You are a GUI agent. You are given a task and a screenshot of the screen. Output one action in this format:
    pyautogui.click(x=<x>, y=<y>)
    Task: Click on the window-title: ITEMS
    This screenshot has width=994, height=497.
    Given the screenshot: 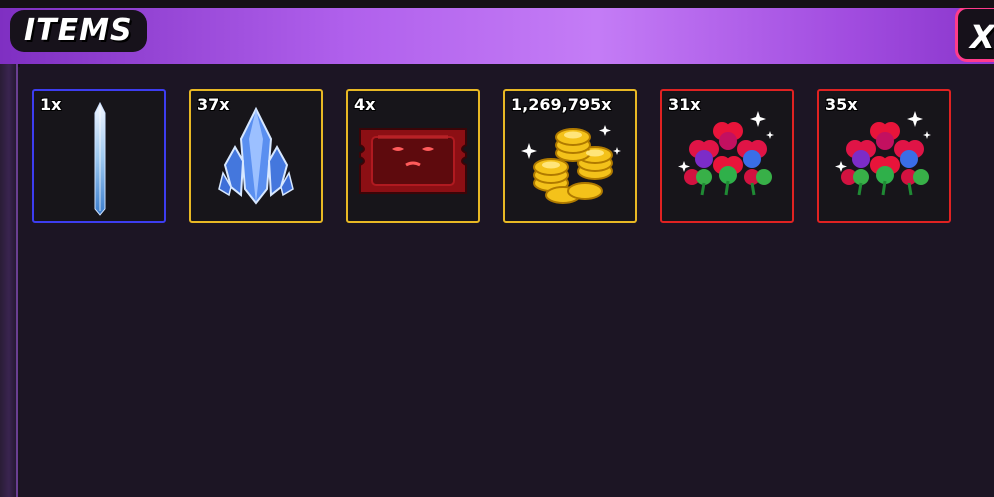 What is the action you would take?
    pyautogui.click(x=78, y=31)
    